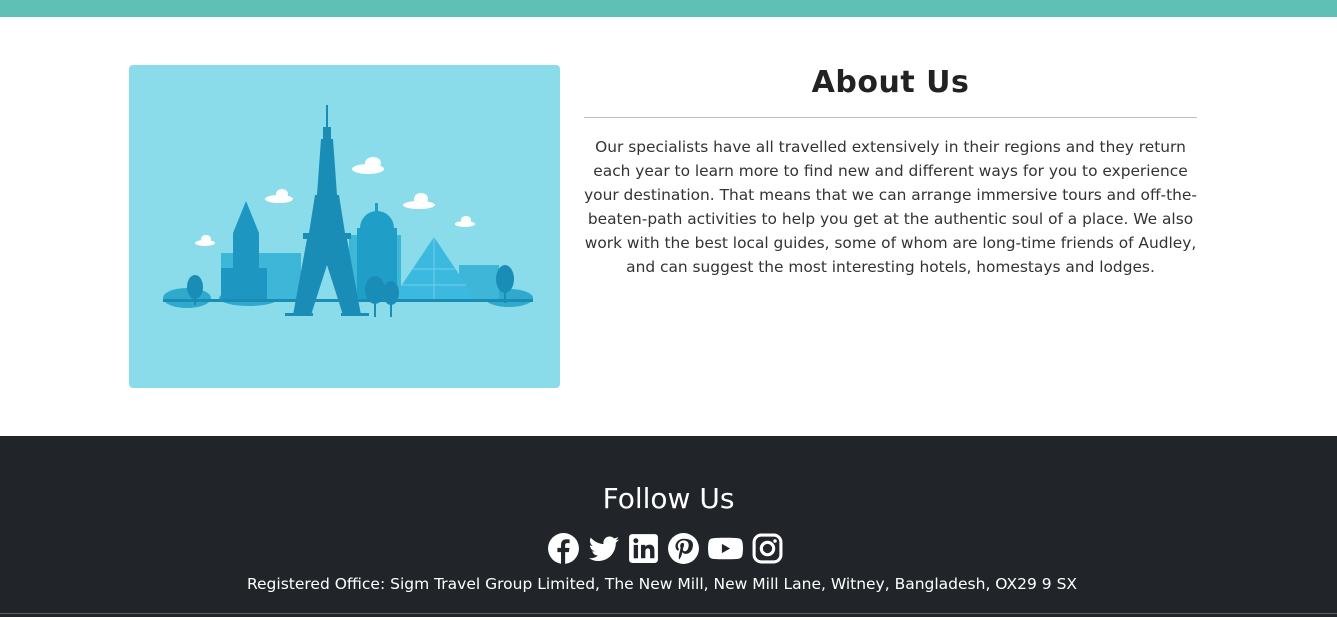 Image resolution: width=1337 pixels, height=617 pixels. I want to click on linkedin-icon, so click(643, 548).